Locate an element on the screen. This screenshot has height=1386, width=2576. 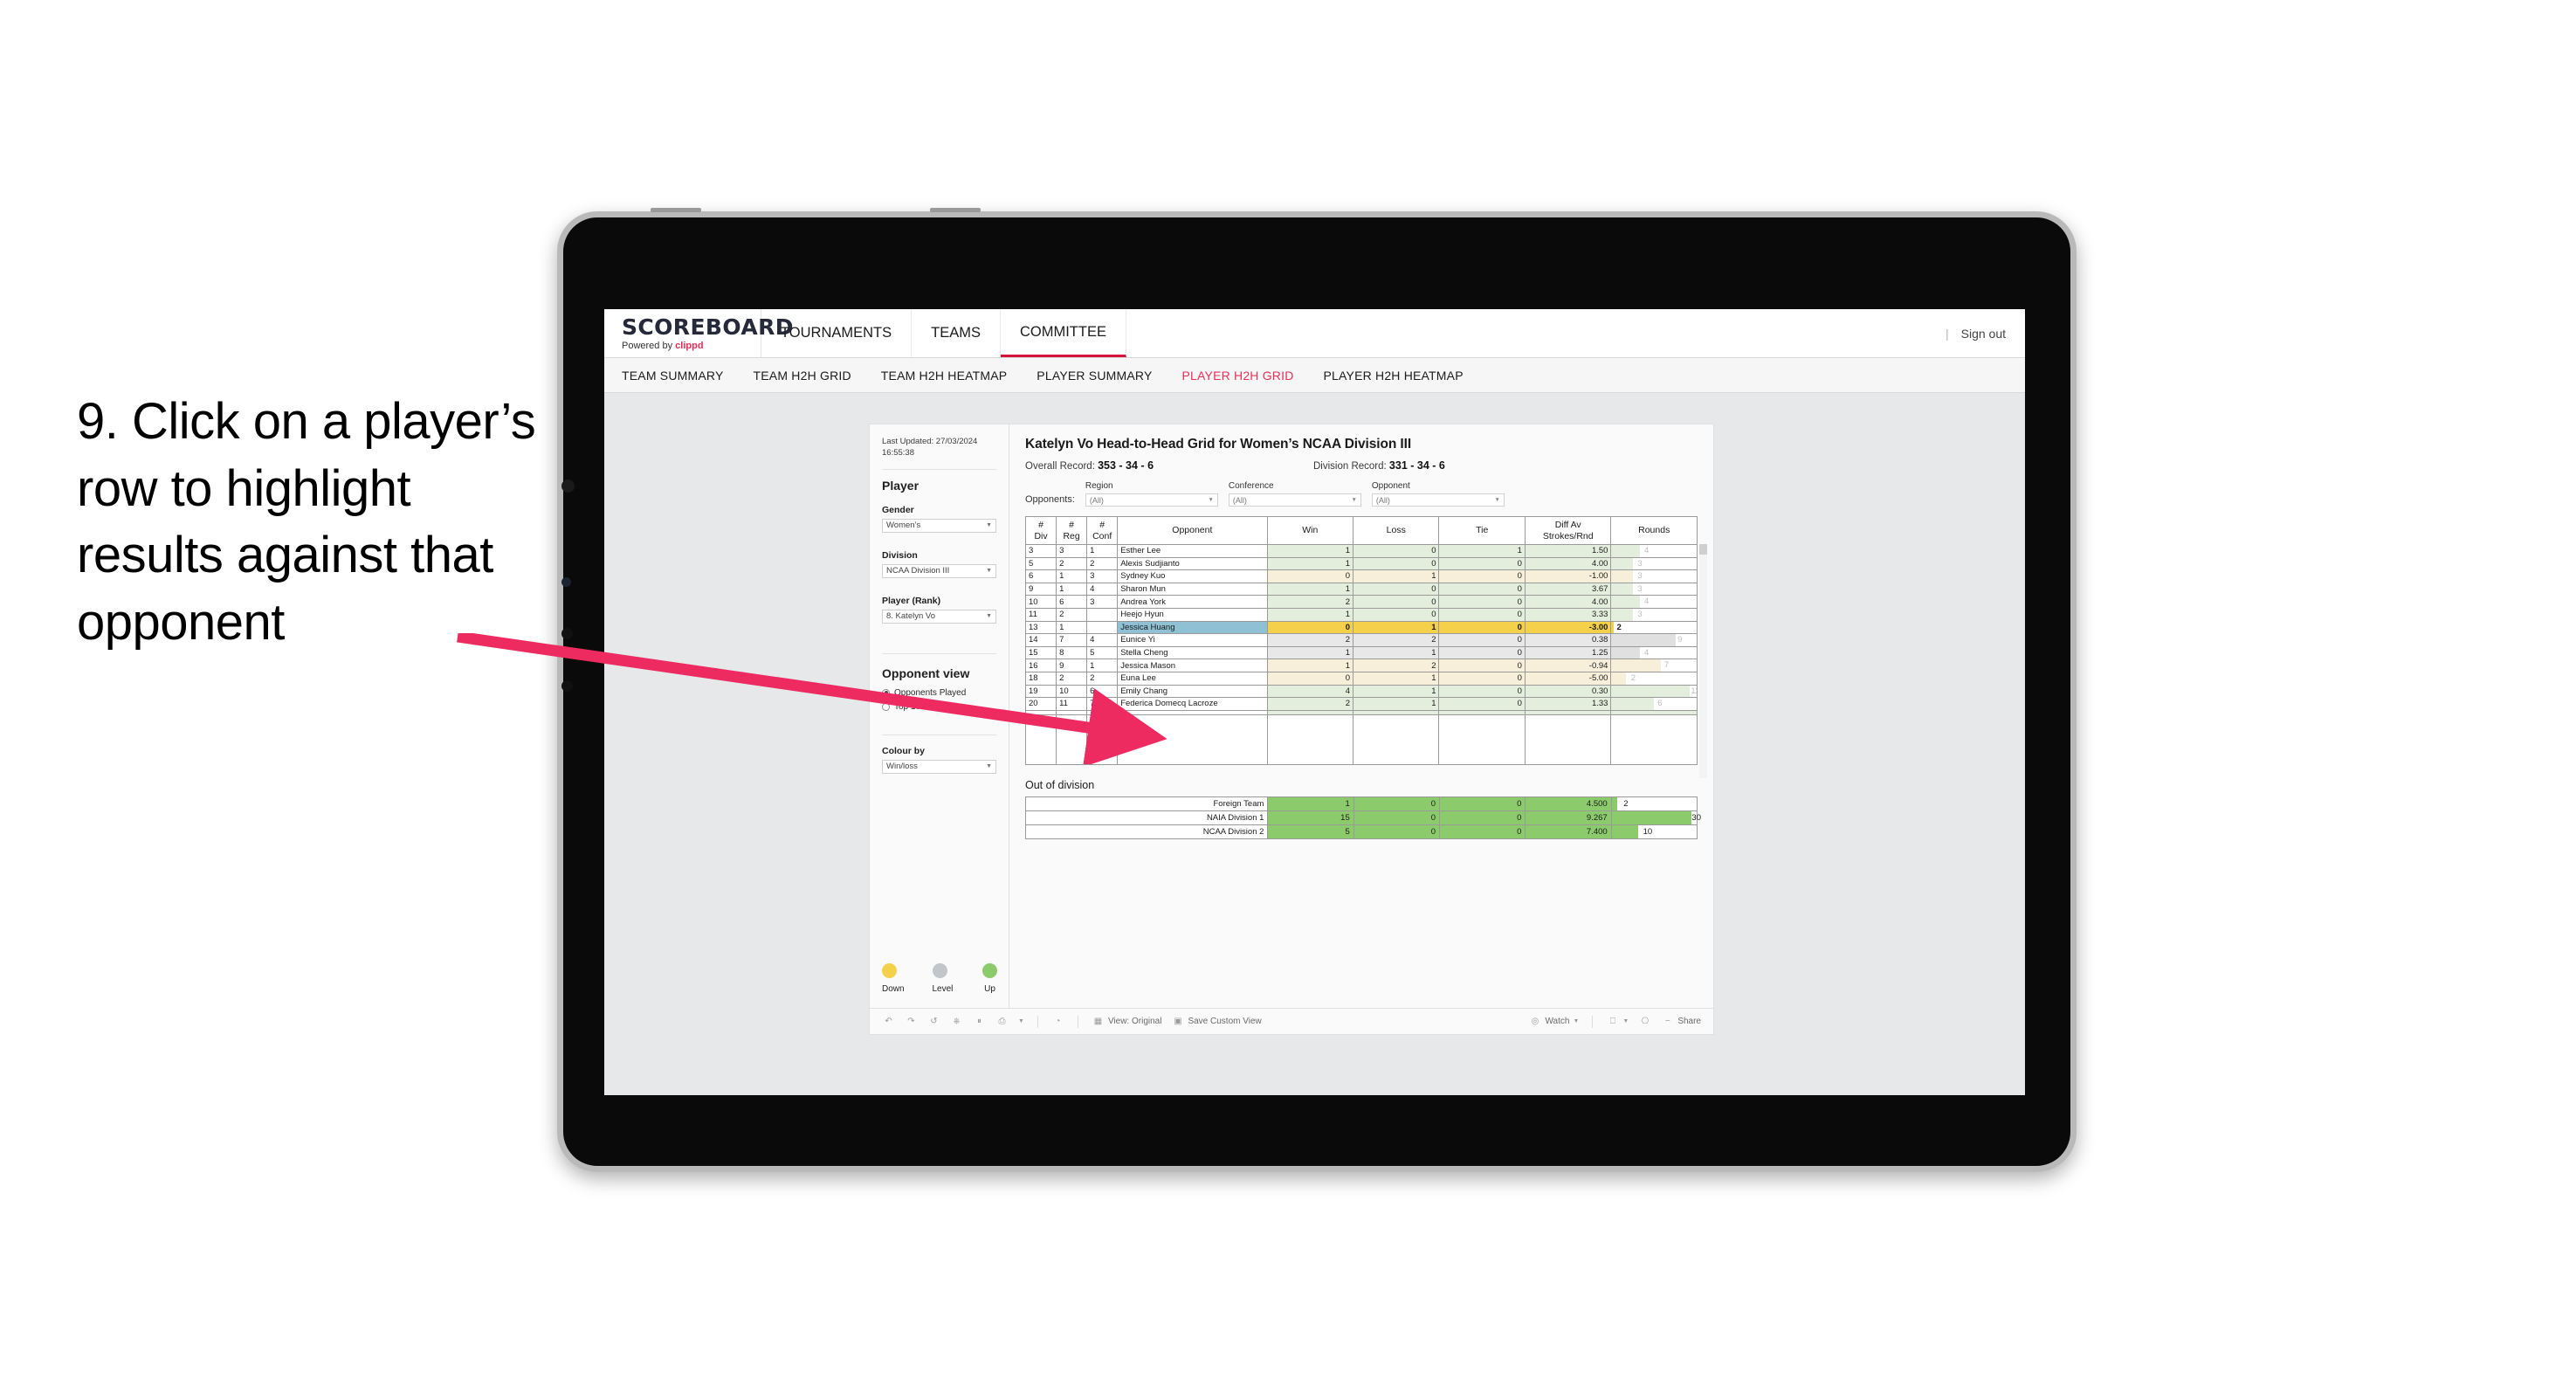
last-updated-text: Last Updated: 27/03/2024 16:55:38 is located at coordinates (930, 448).